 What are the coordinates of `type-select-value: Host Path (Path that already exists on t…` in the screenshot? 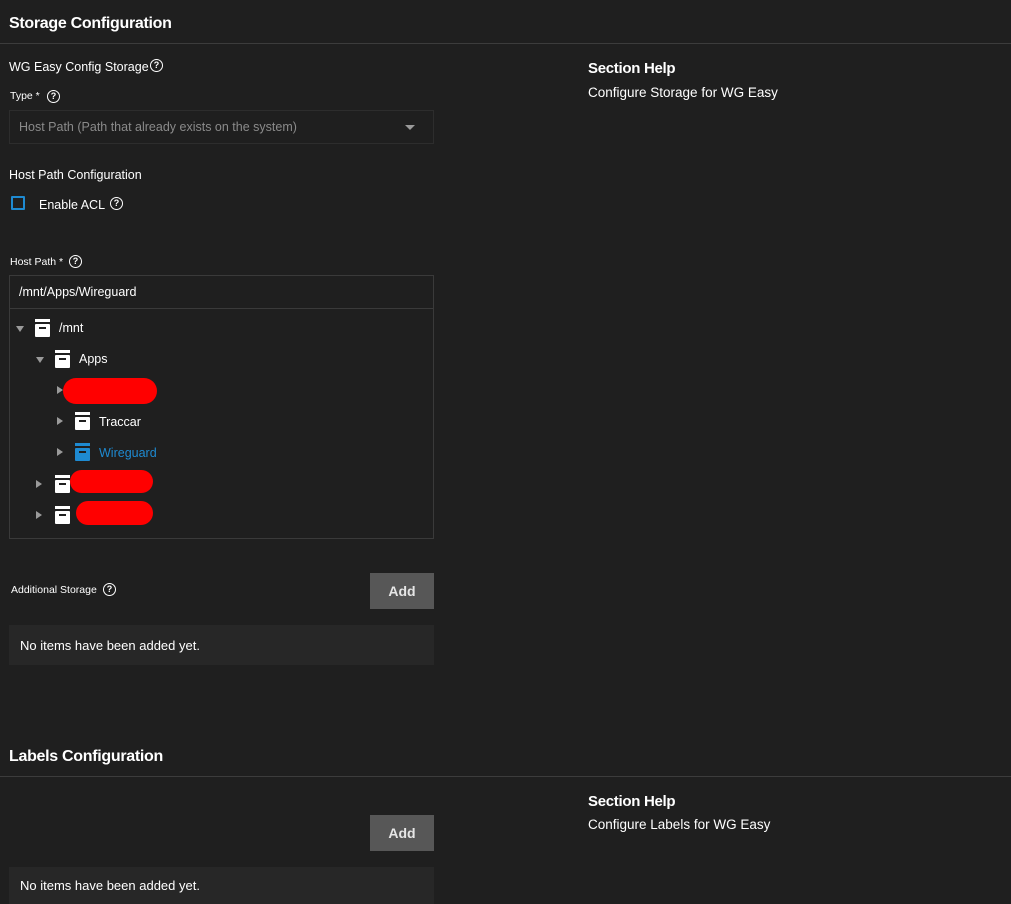 It's located at (158, 127).